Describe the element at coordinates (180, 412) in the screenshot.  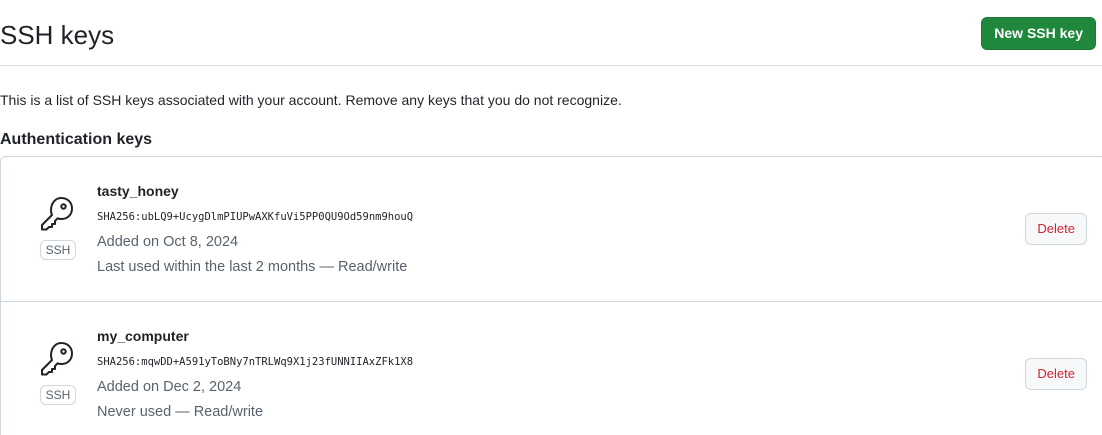
I see `key-last-used: Never used — Read/write` at that location.